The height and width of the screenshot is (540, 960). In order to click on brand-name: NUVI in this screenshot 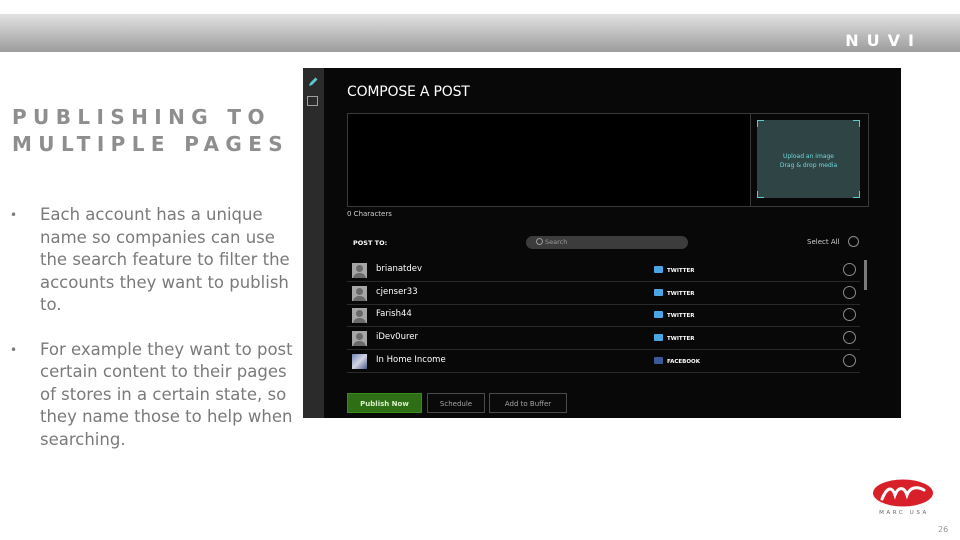, I will do `click(883, 40)`.